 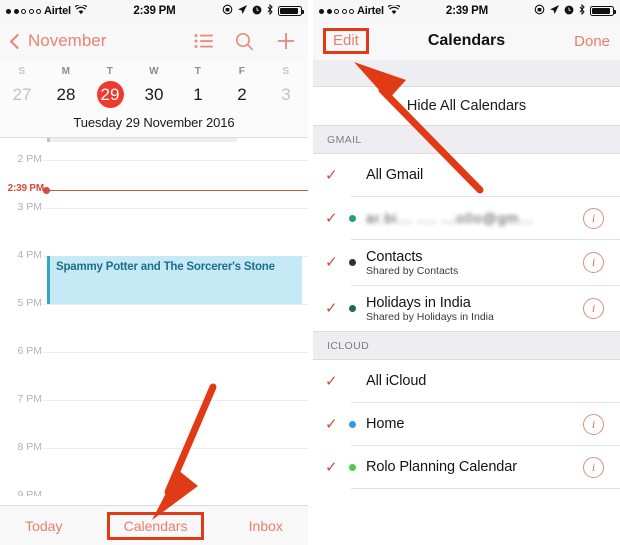 I want to click on weekday-label: S, so click(x=22, y=71).